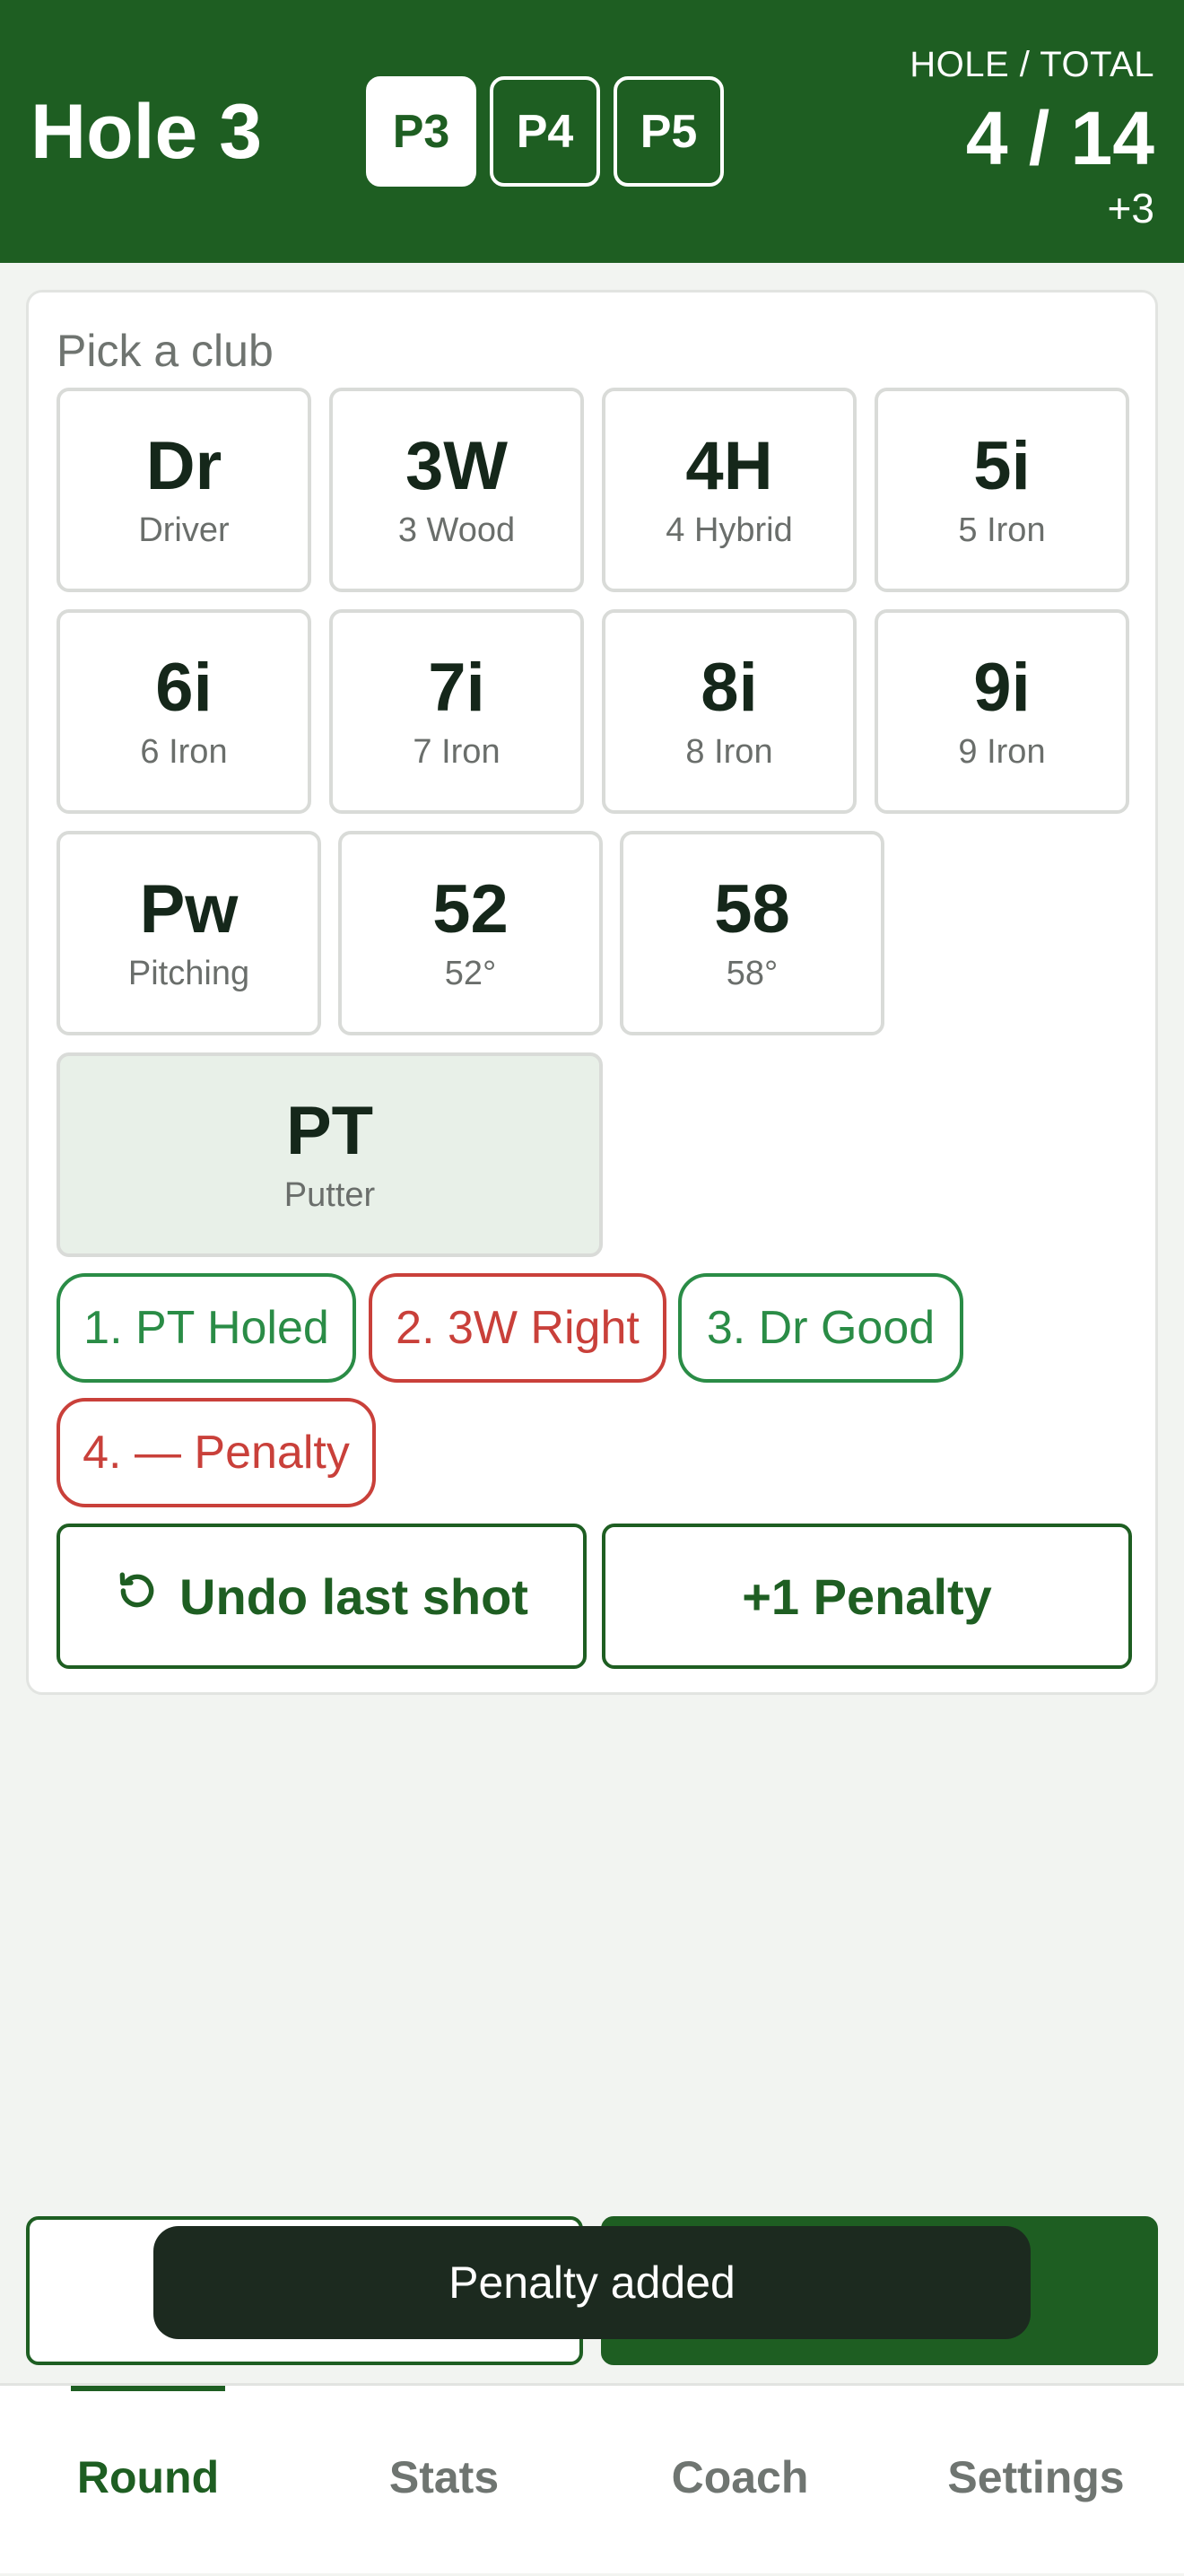 The width and height of the screenshot is (1184, 2576). Describe the element at coordinates (456, 466) in the screenshot. I see `club-code: 3W` at that location.